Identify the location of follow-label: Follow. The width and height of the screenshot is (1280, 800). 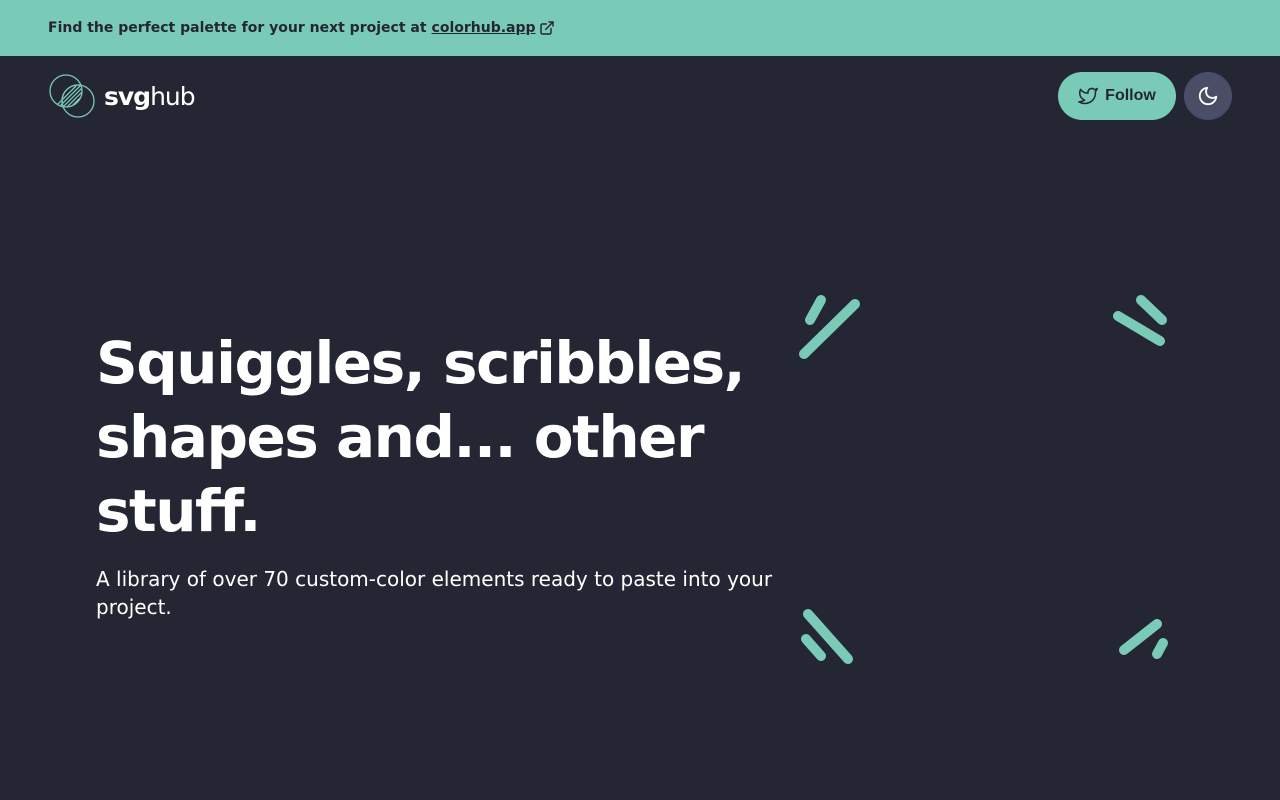
(1130, 95).